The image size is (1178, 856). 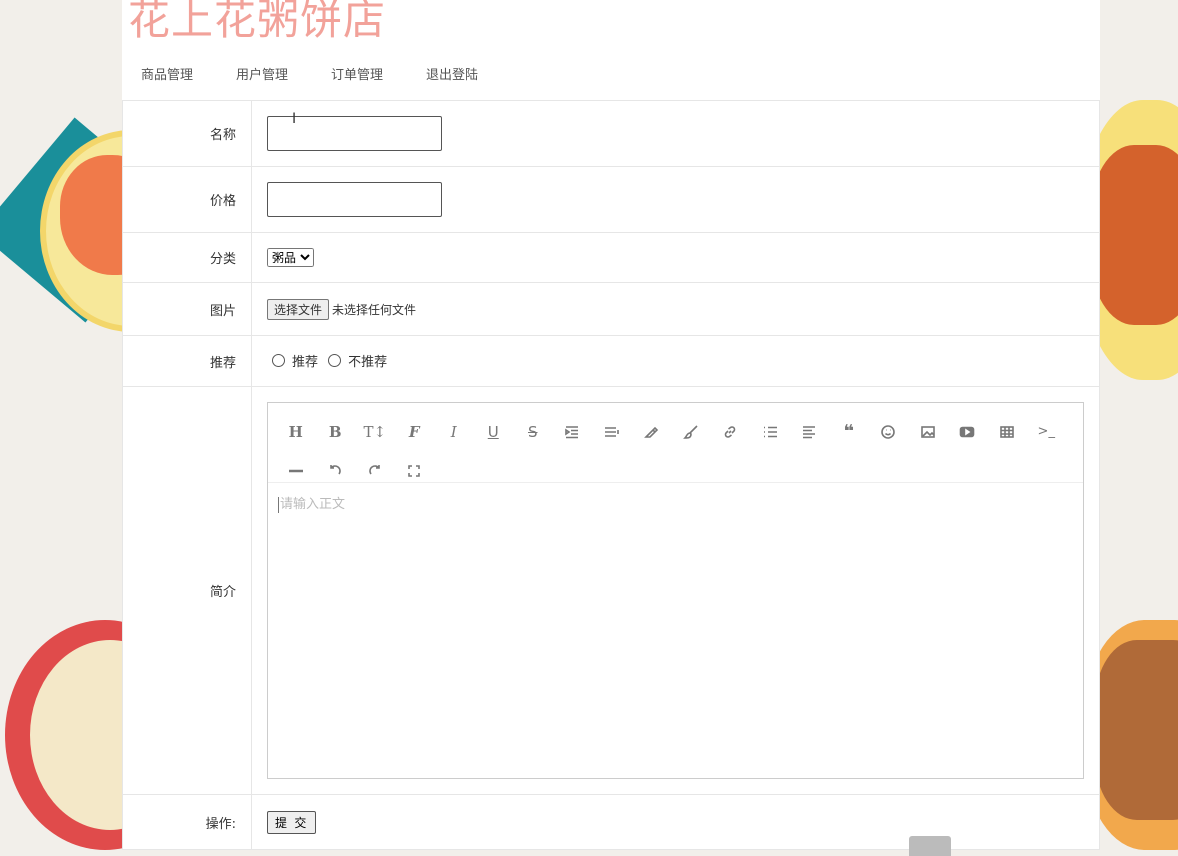 I want to click on meat-decoration, so click(x=1136, y=730).